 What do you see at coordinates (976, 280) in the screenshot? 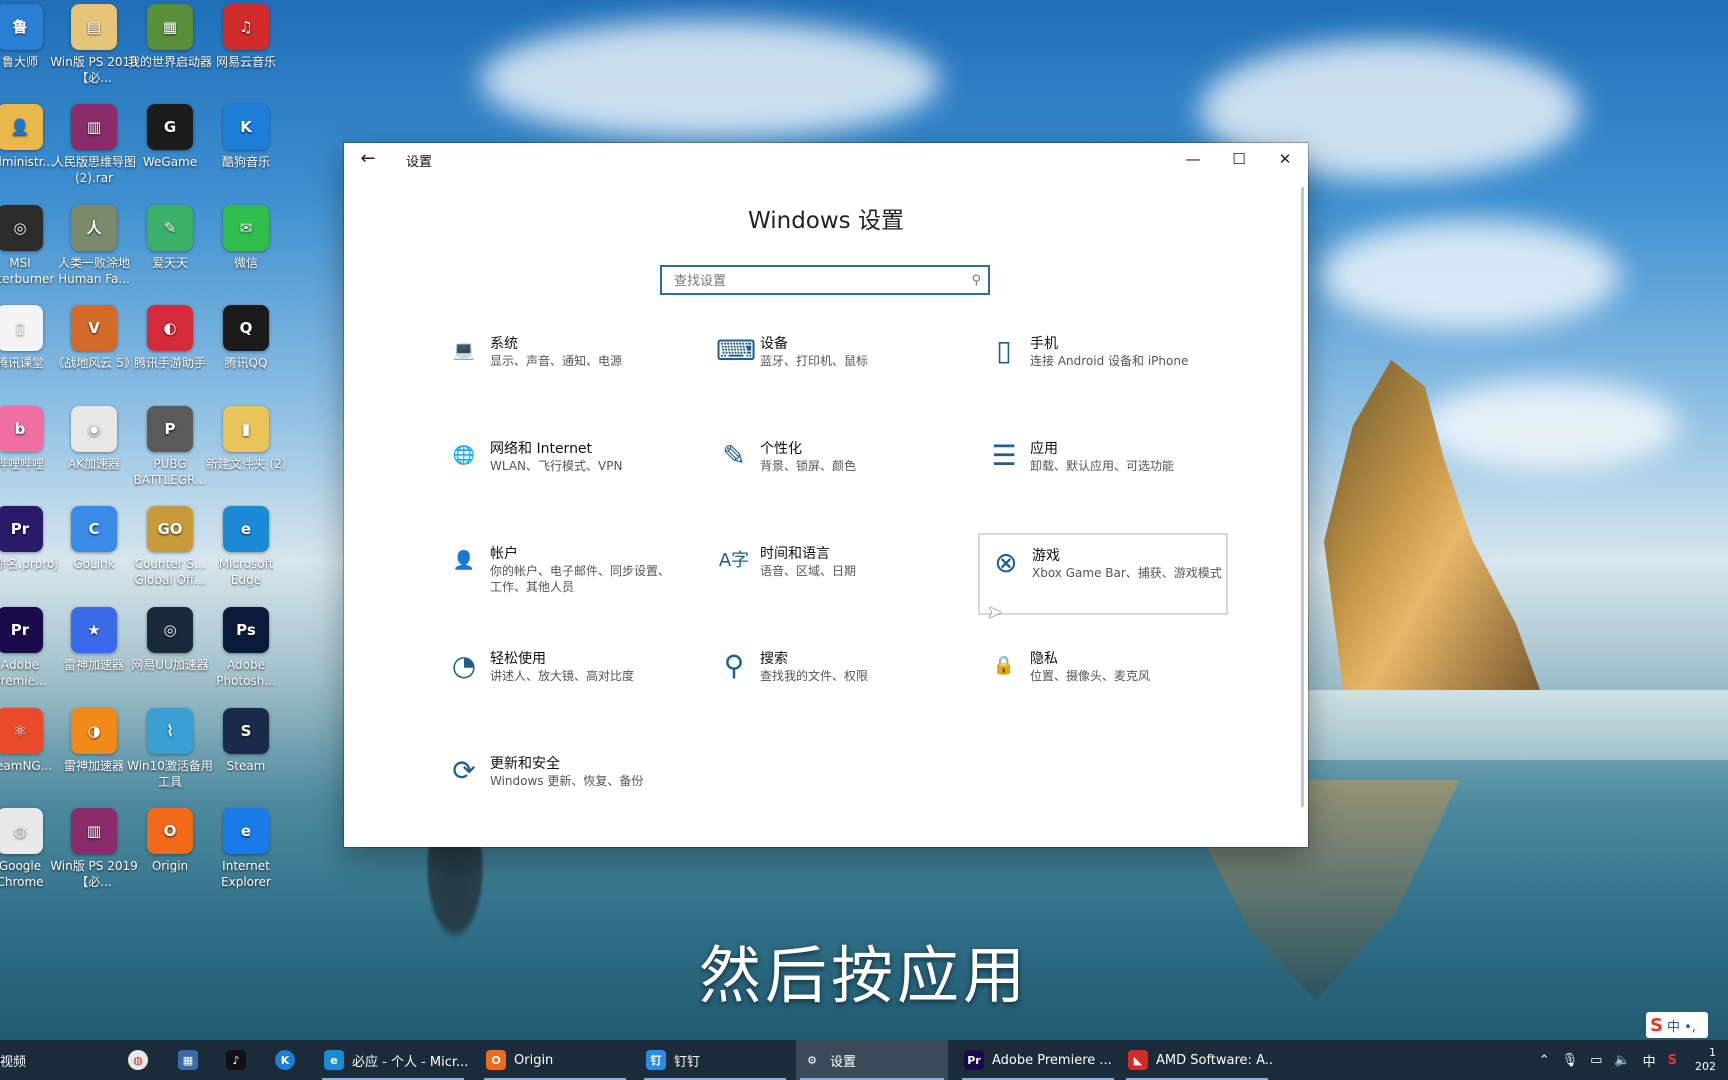
I see `search-icon: ⚲` at bounding box center [976, 280].